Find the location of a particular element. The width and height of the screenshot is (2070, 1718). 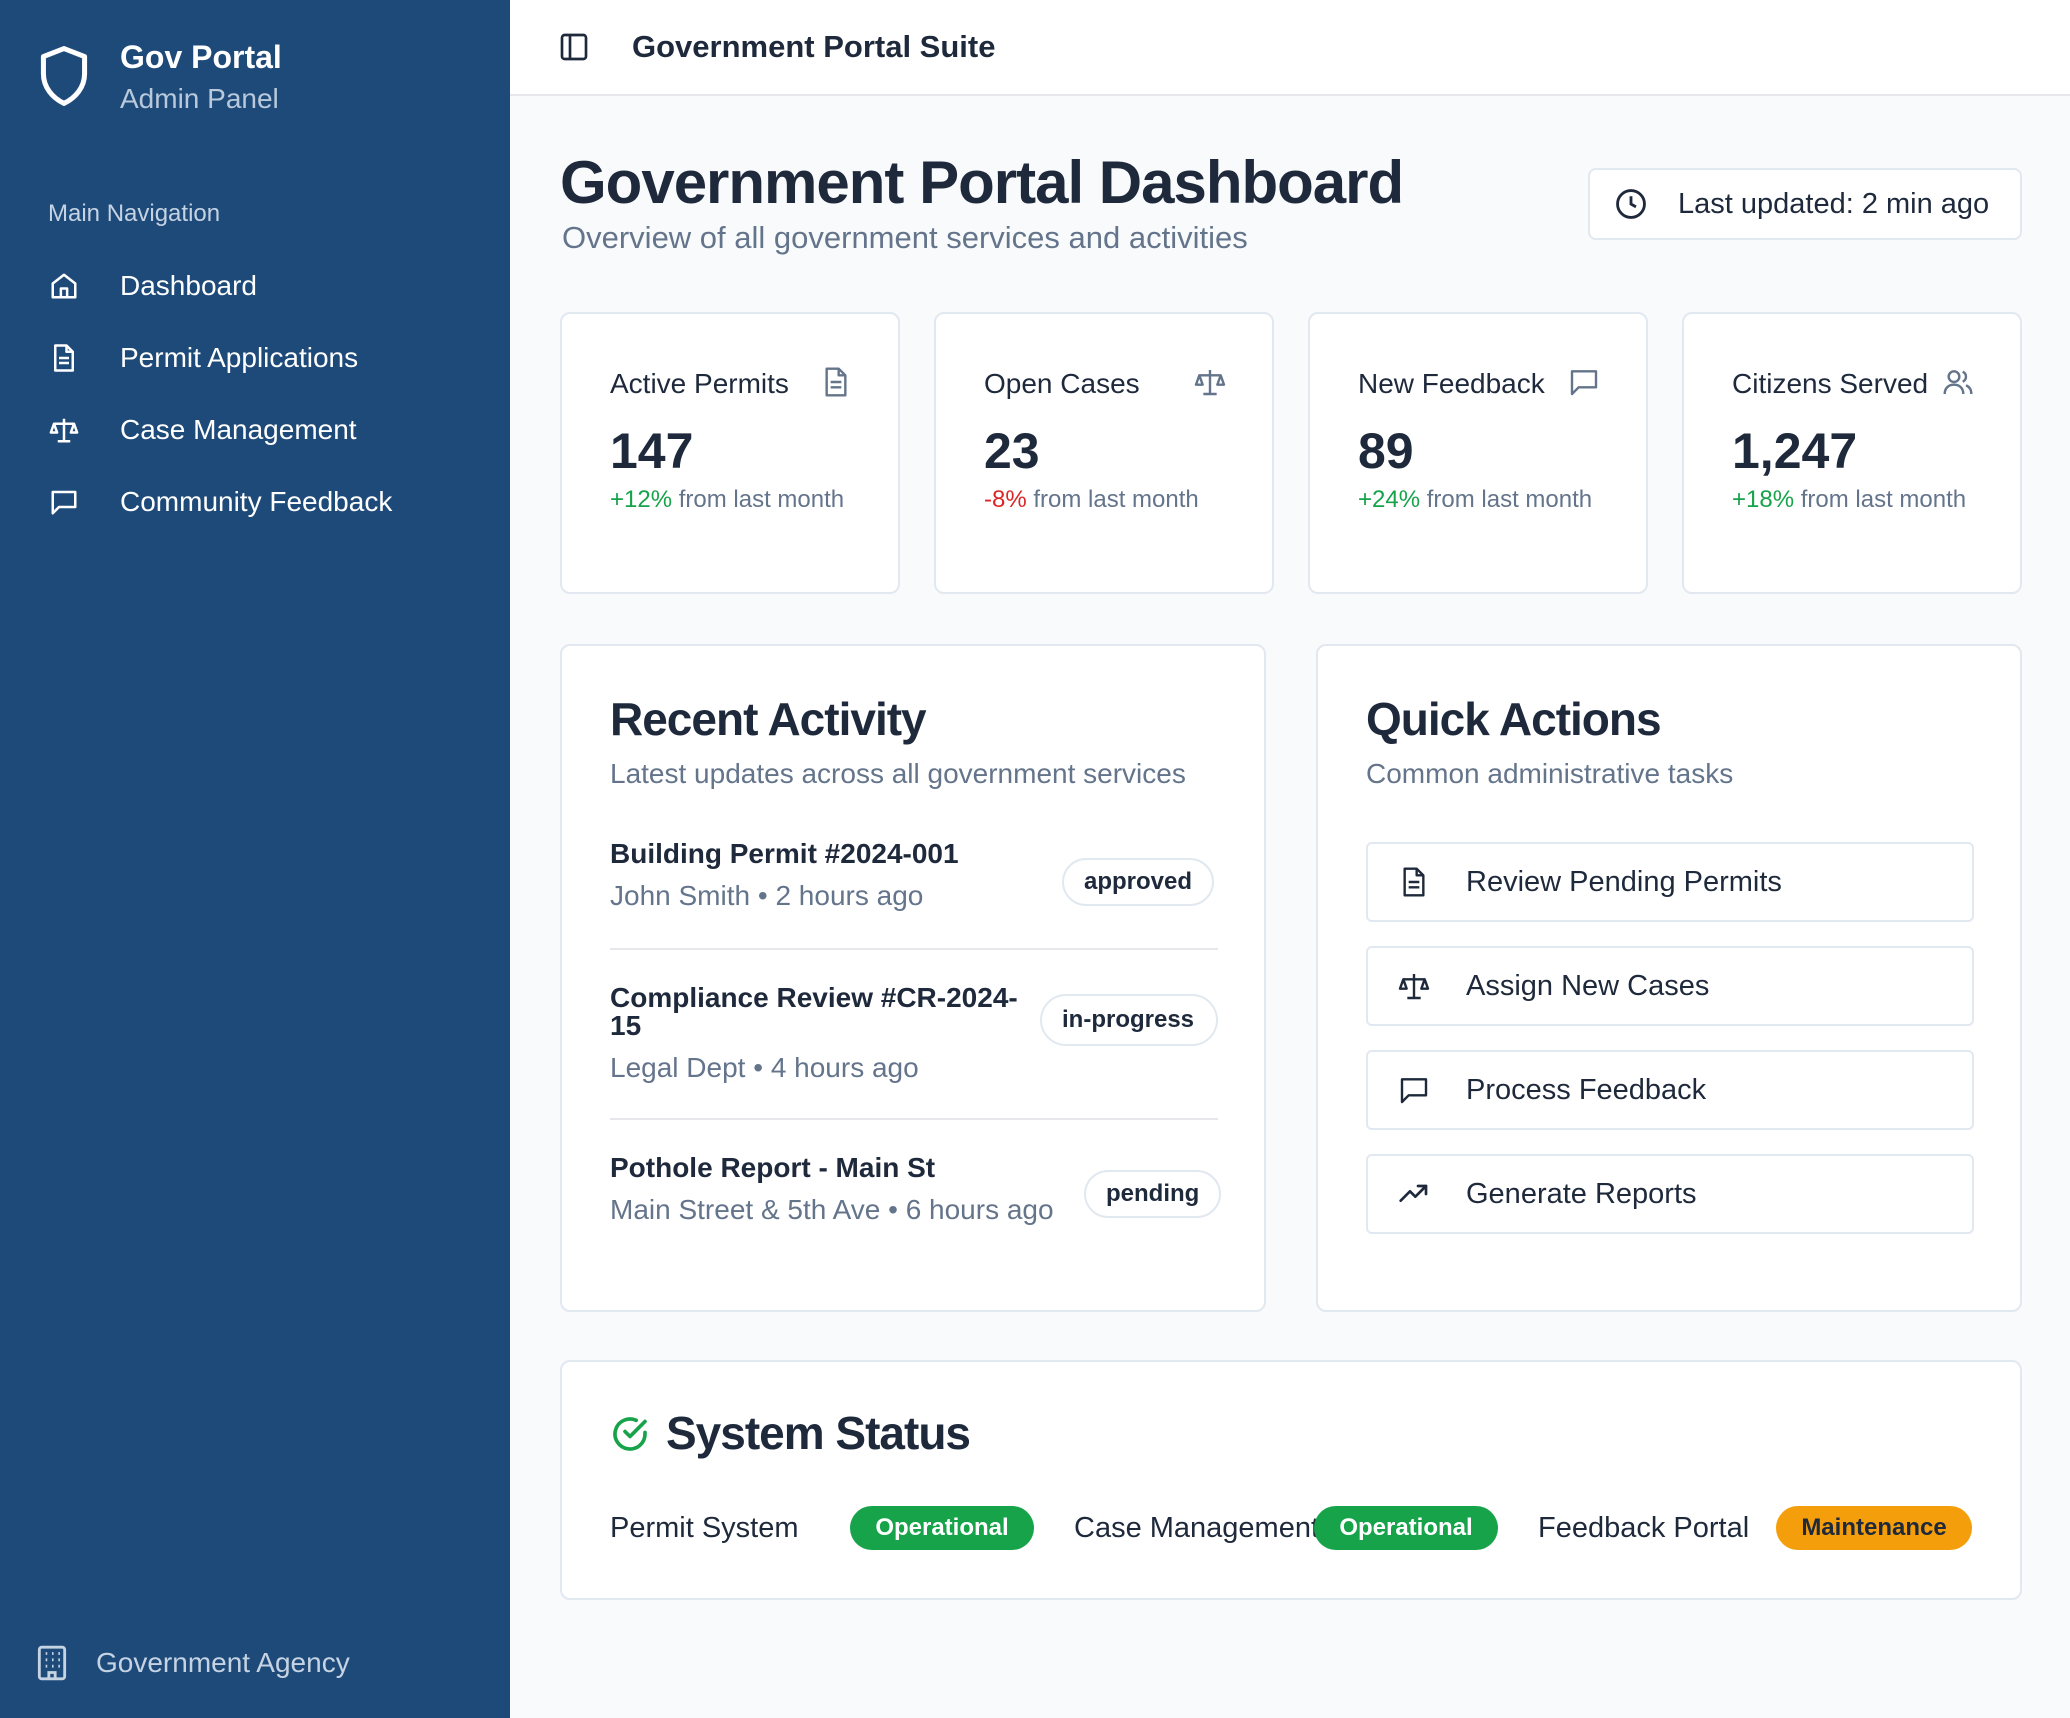

stat-change-percent: +18% is located at coordinates (1763, 499).